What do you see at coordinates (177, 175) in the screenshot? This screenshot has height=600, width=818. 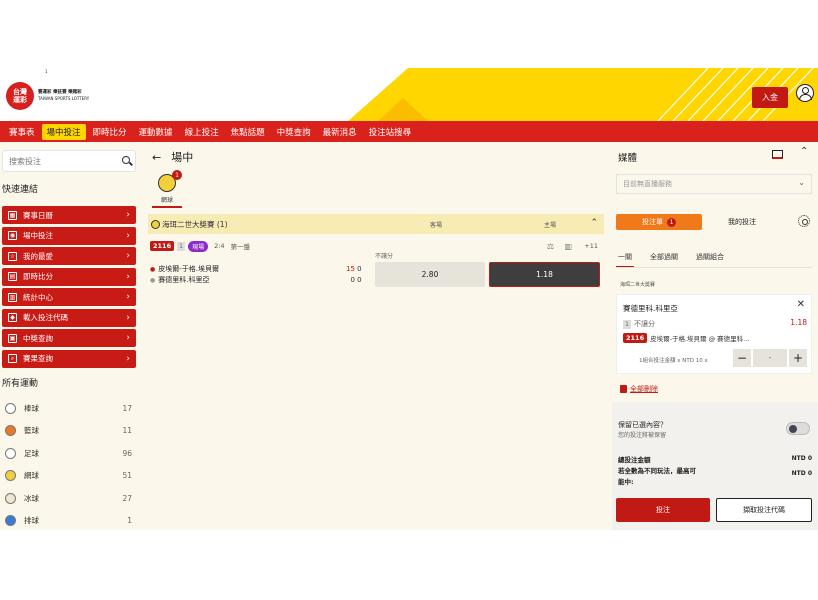 I see `sport-count-badge: 1` at bounding box center [177, 175].